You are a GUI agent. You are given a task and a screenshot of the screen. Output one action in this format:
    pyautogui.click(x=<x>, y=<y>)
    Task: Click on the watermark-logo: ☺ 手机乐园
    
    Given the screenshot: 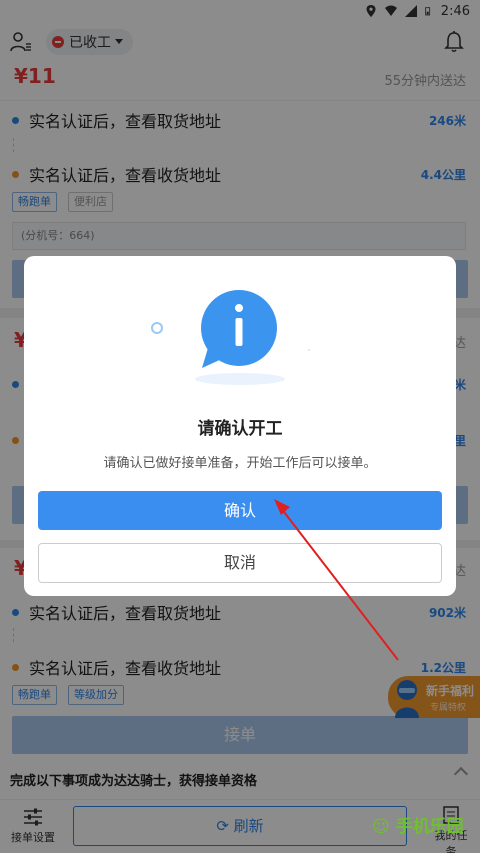 What is the action you would take?
    pyautogui.click(x=418, y=824)
    